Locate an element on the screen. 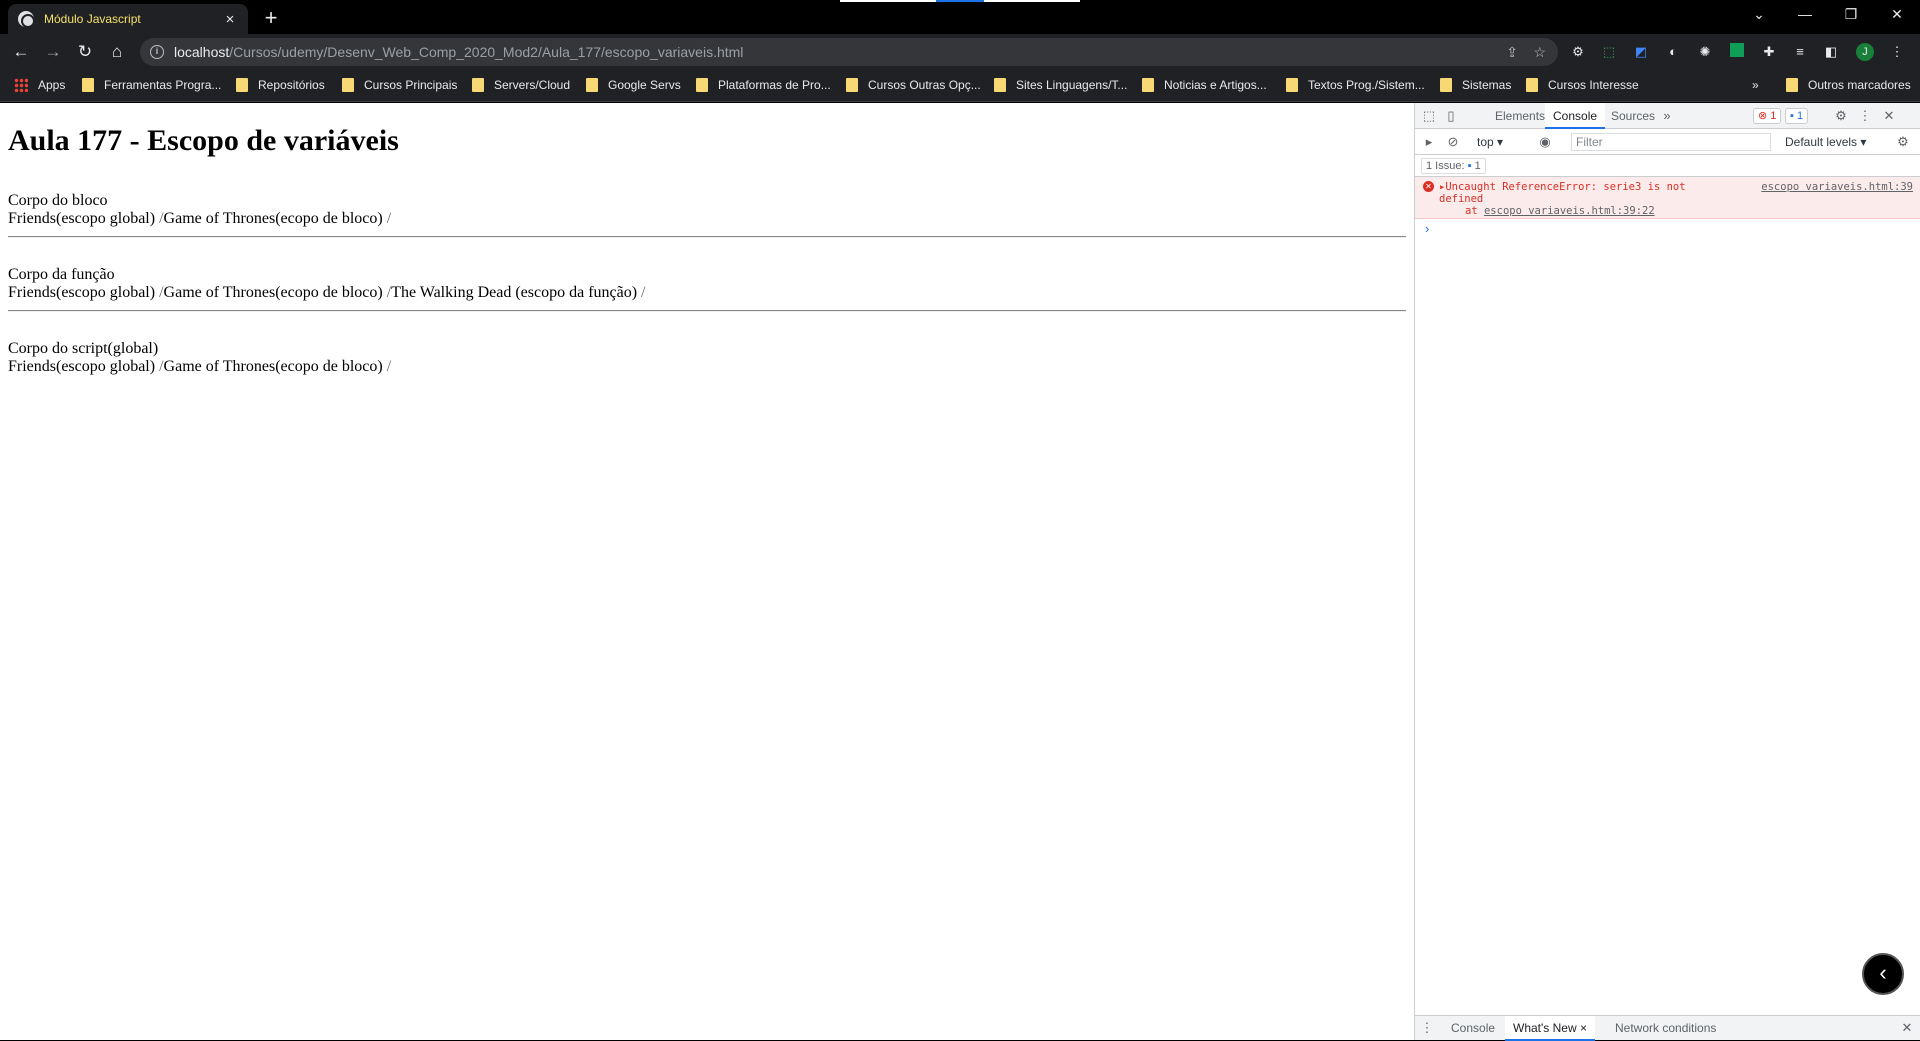  error-count-badge: ⊗ 1 is located at coordinates (1767, 116).